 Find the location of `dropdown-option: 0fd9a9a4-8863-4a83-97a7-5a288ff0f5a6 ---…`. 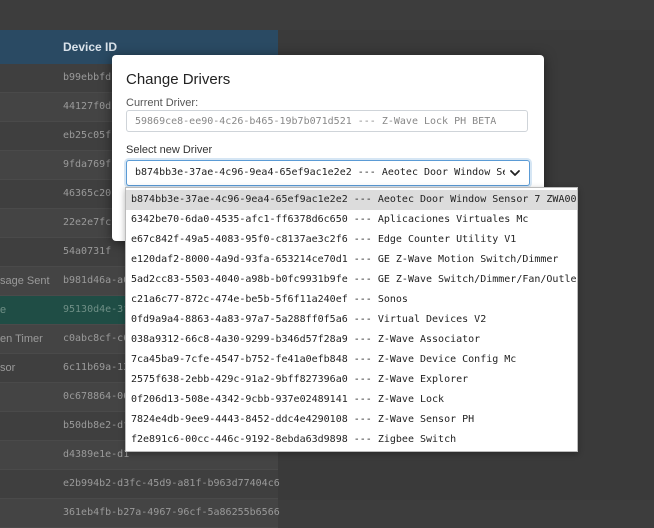

dropdown-option: 0fd9a9a4-8863-4a83-97a7-5a288ff0f5a6 ---… is located at coordinates (351, 320).